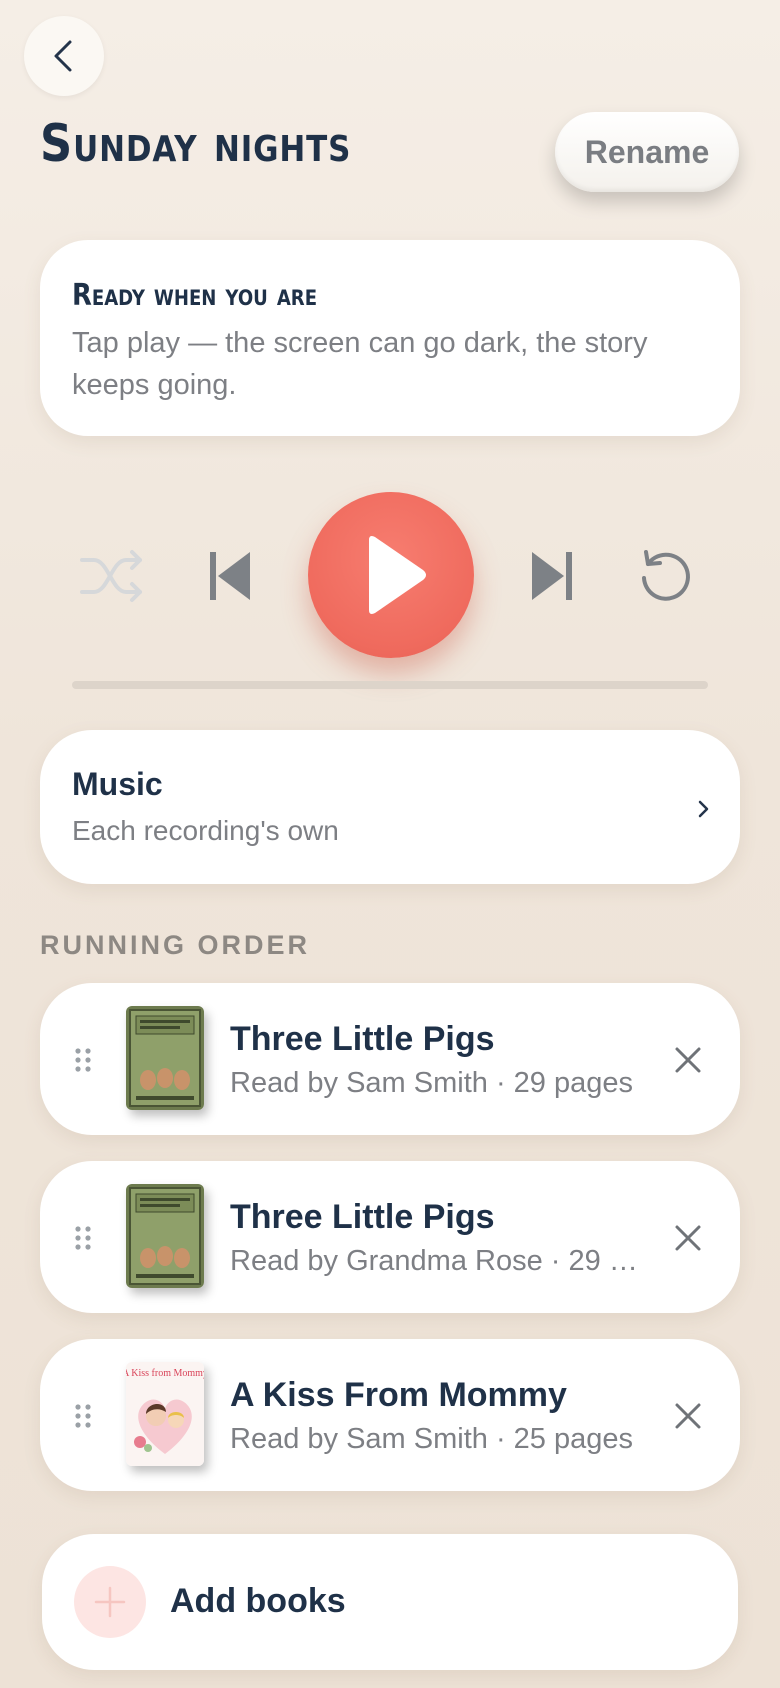 The width and height of the screenshot is (780, 1688). What do you see at coordinates (390, 685) in the screenshot?
I see `progress-bar` at bounding box center [390, 685].